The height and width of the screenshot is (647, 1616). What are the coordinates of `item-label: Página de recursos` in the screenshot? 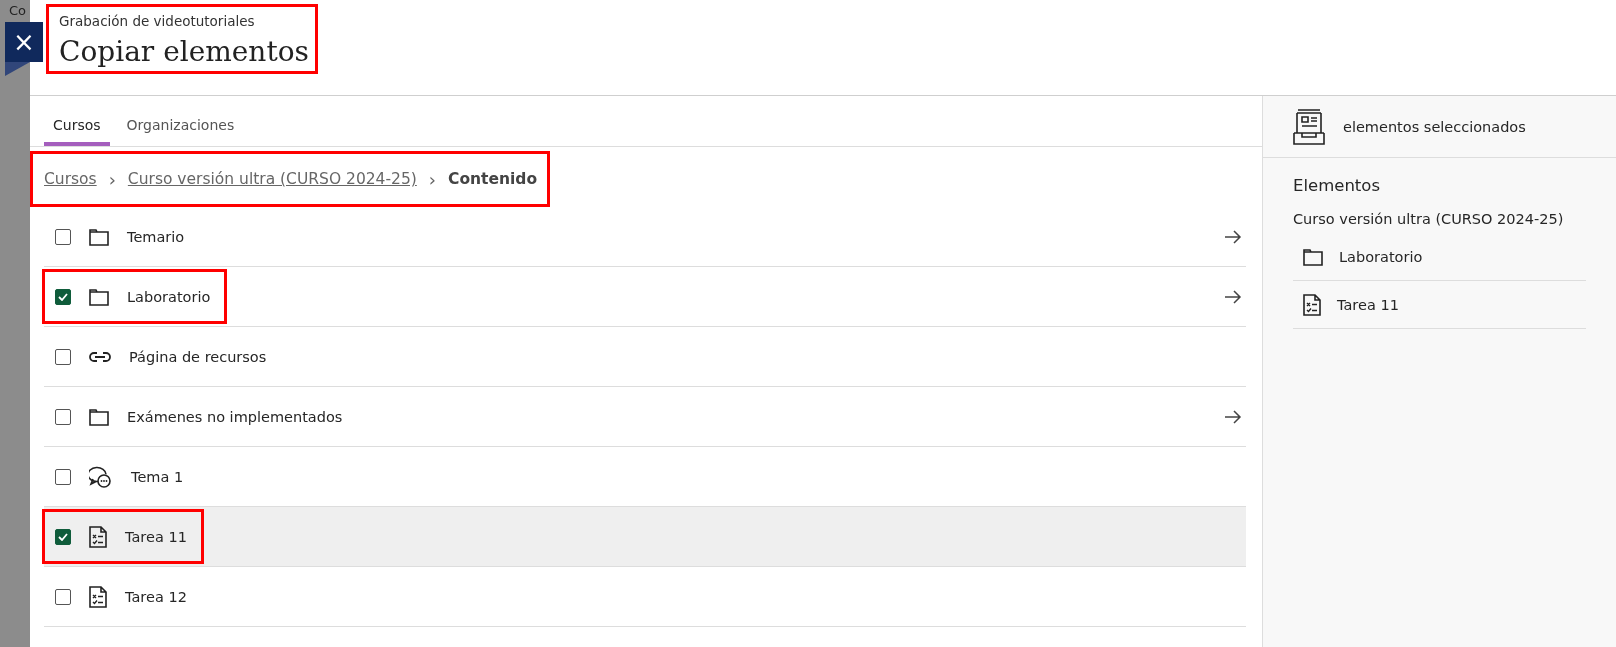 It's located at (198, 356).